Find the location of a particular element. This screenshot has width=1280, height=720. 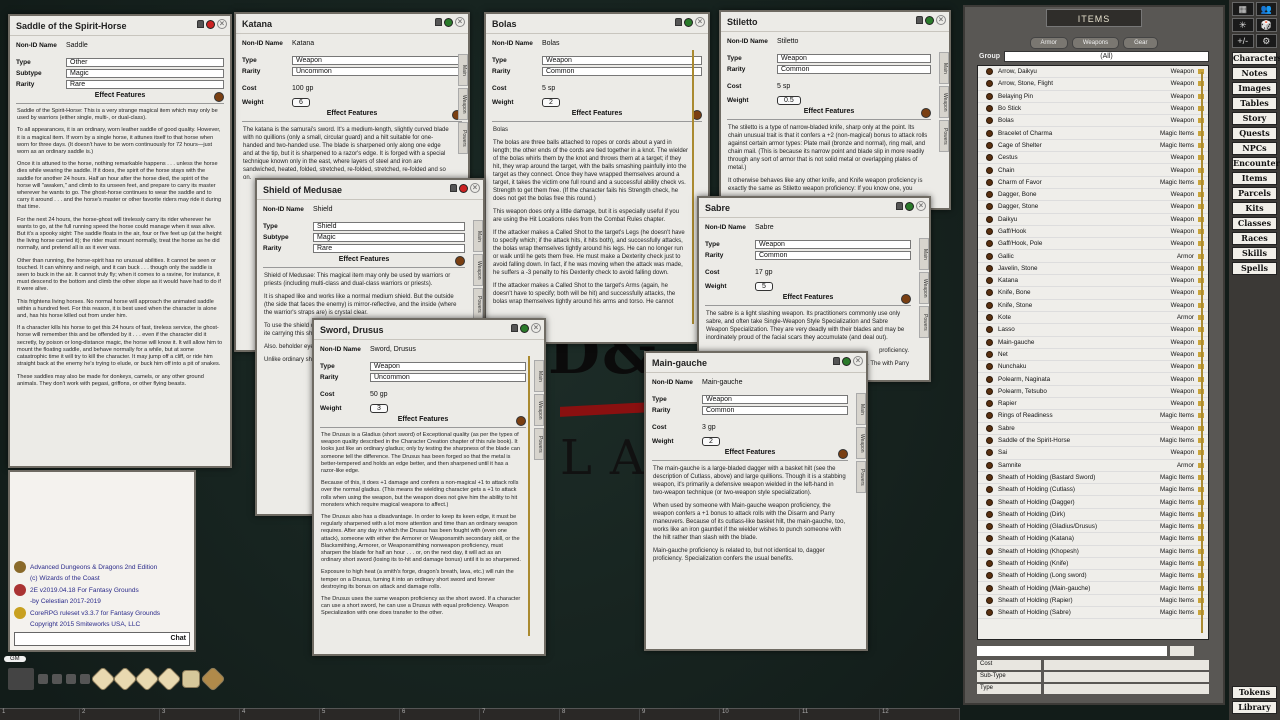

list-item: Dagger, Stone Weapon is located at coordinates (1093, 207).